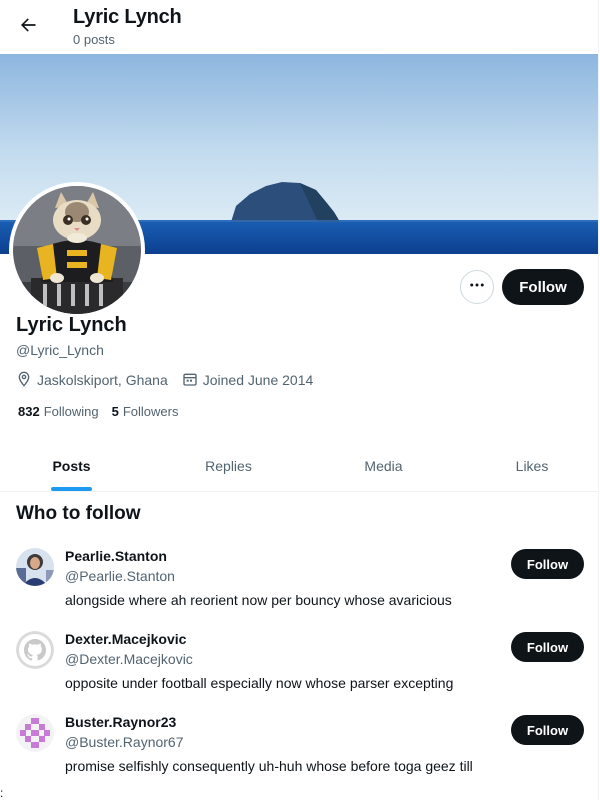 This screenshot has height=800, width=600. What do you see at coordinates (531, 465) in the screenshot?
I see `tab-likes: Likes` at bounding box center [531, 465].